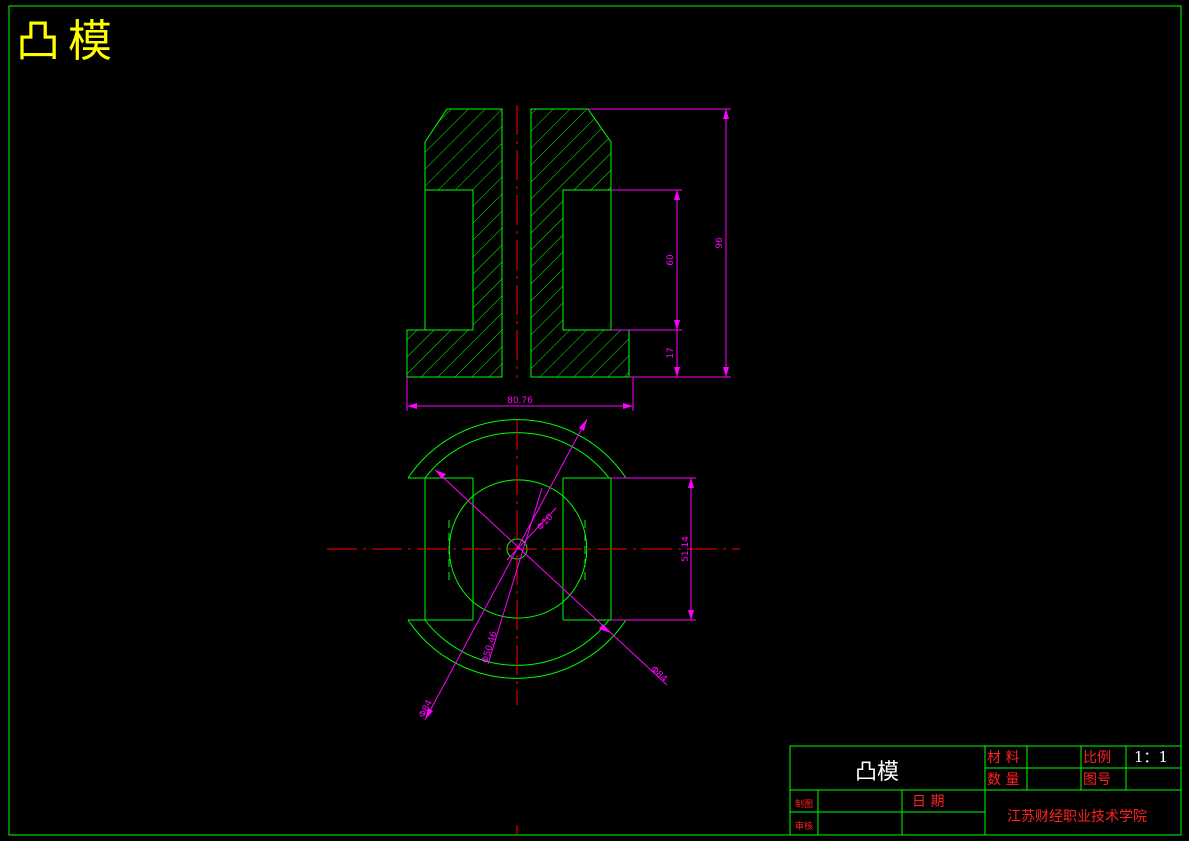 The image size is (1189, 841). I want to click on dim-outer-dia-a: Φ84, so click(426, 708).